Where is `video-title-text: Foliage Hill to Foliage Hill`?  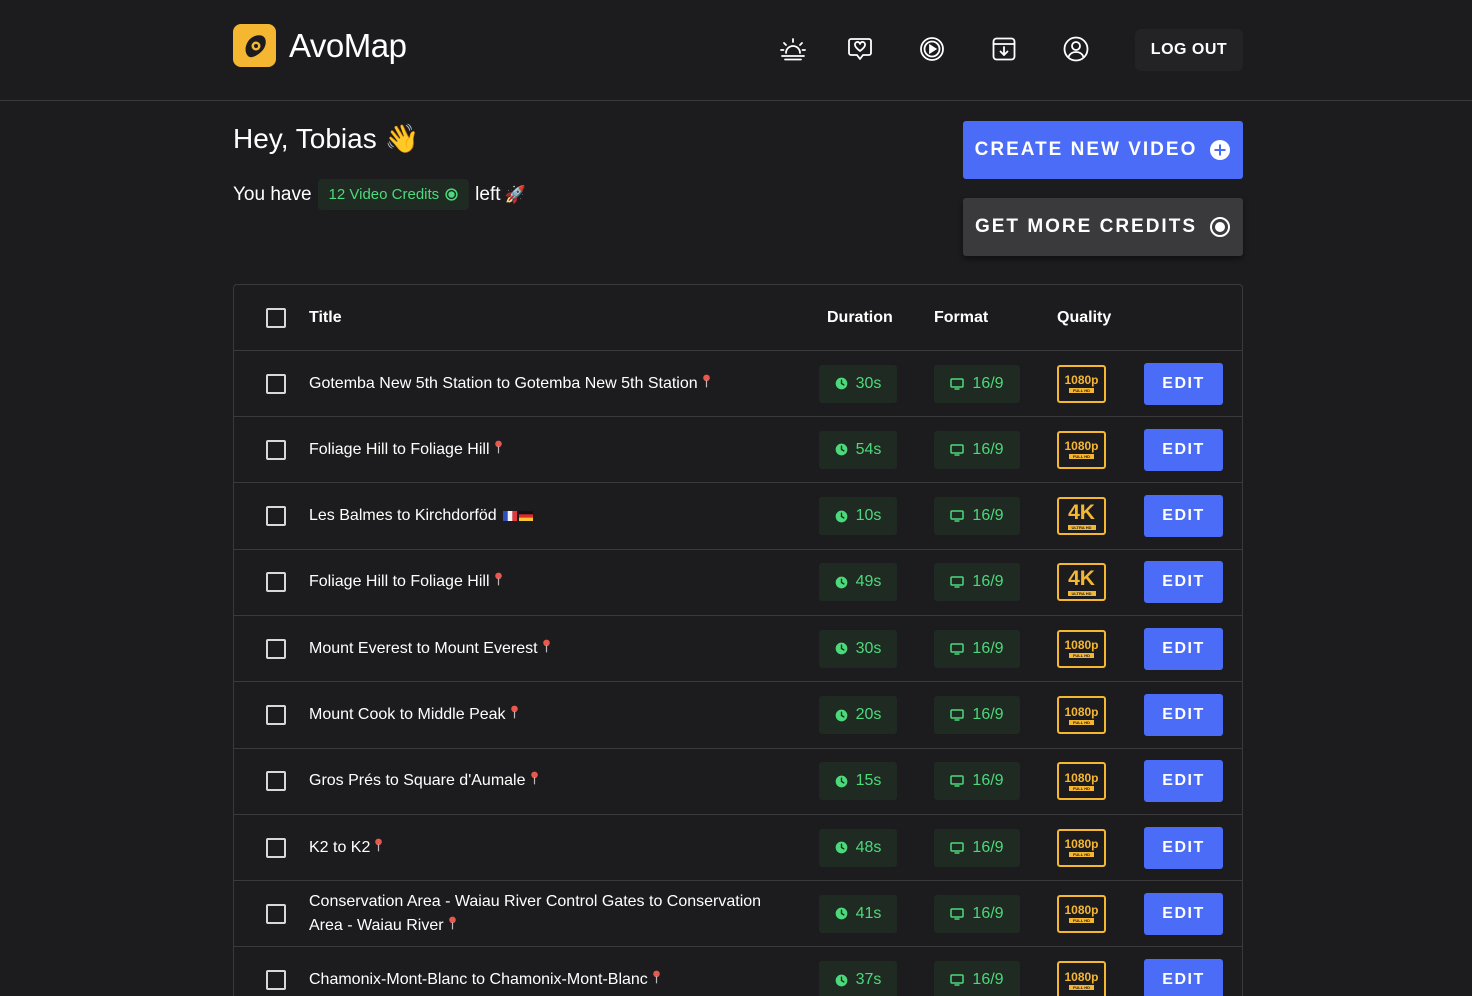
video-title-text: Foliage Hill to Foliage Hill is located at coordinates (399, 582).